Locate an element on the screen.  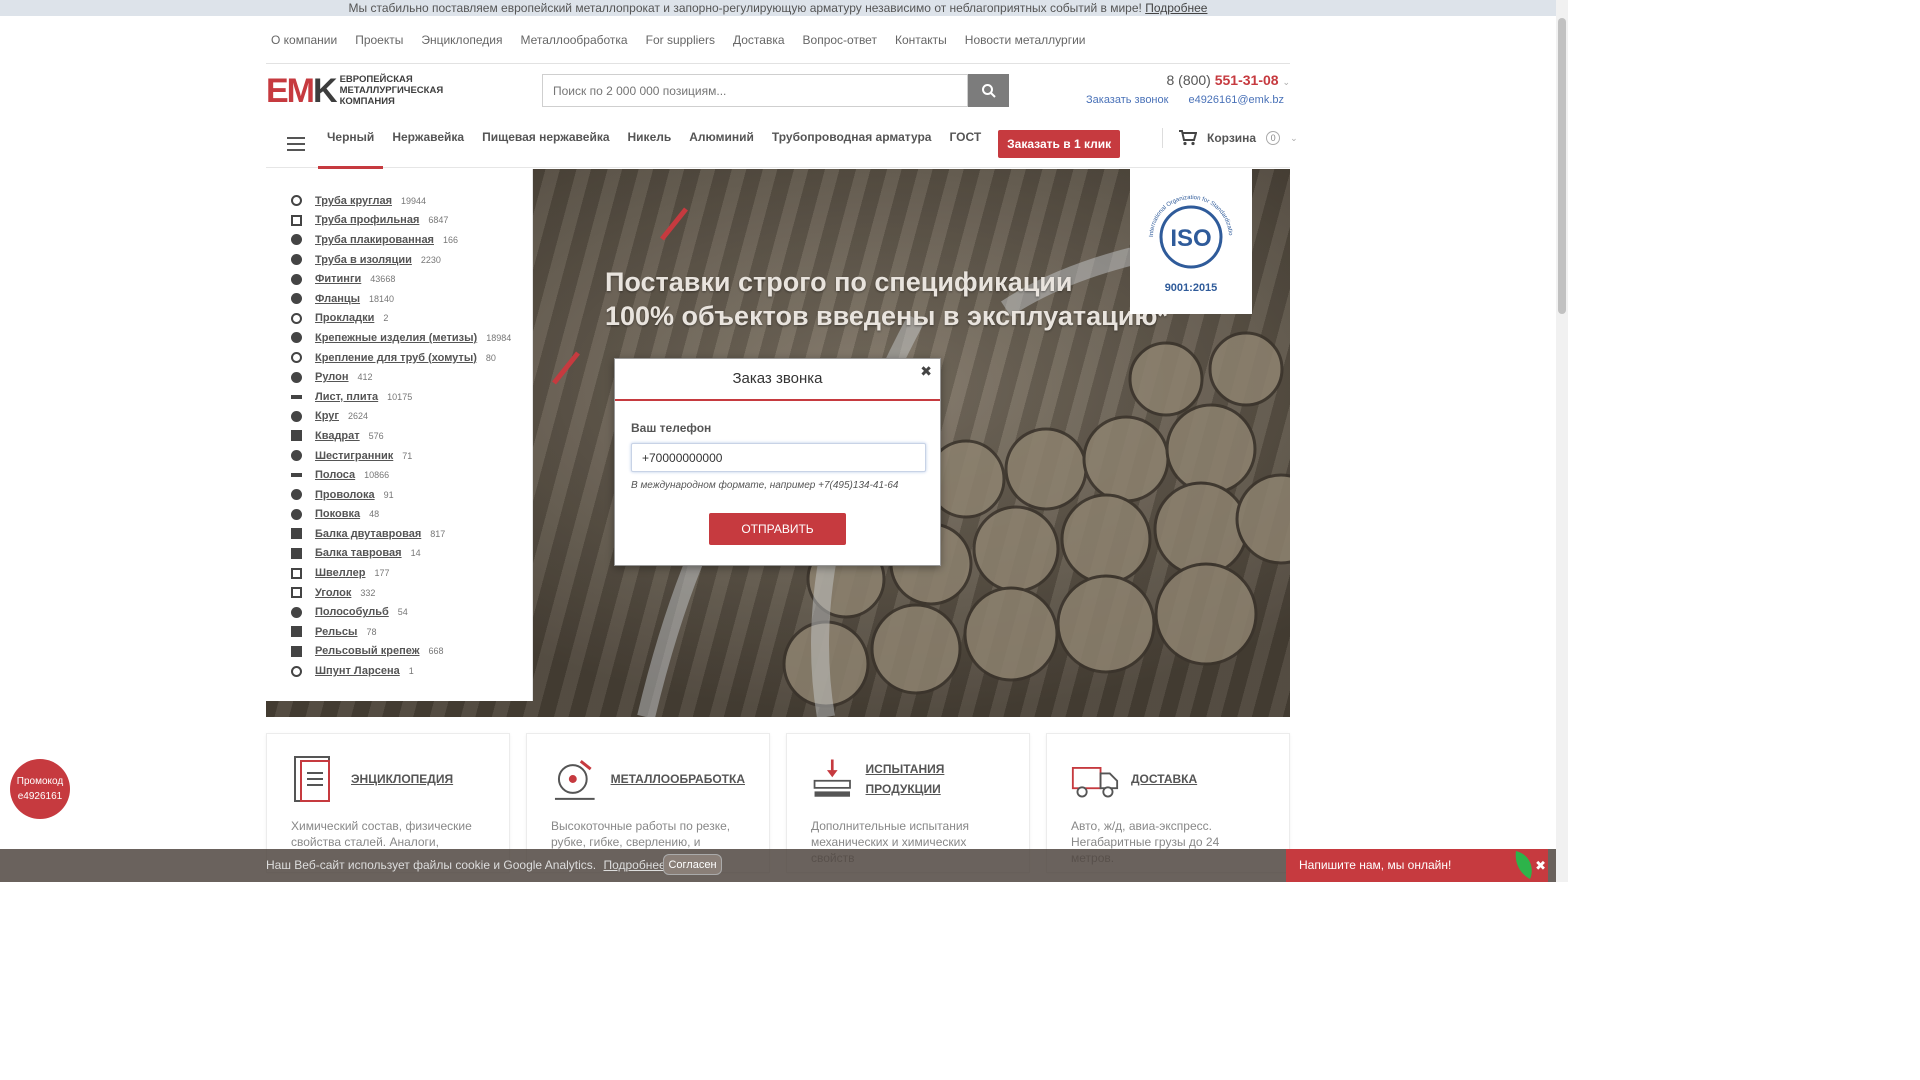
catalog-item-name: Крепежные изделия (метизы) is located at coordinates (396, 338).